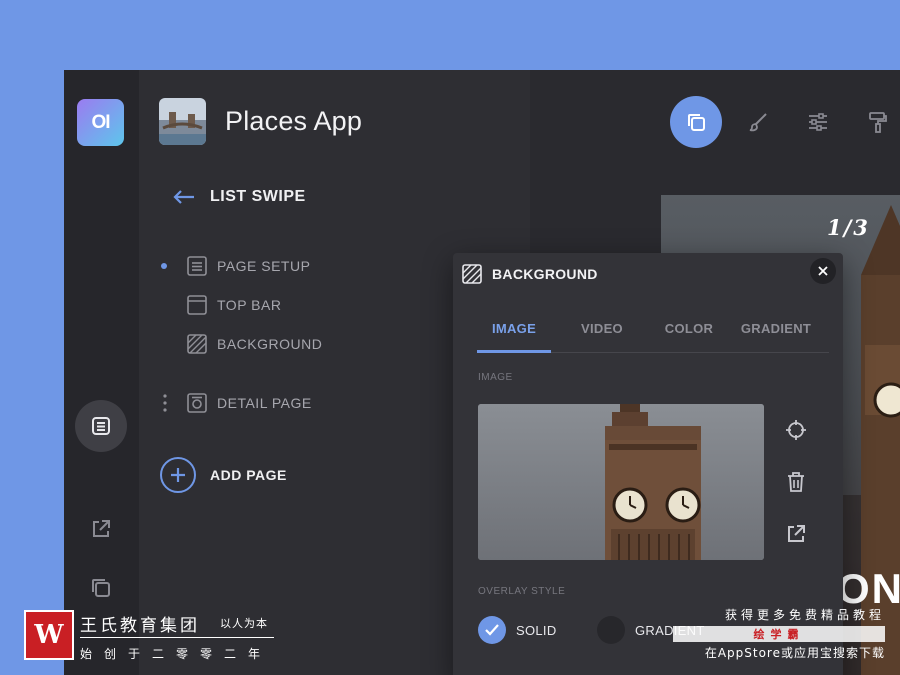 The height and width of the screenshot is (675, 900). I want to click on watermark-left: W 王氏教育集团 以人为本 始创于二零零二年, so click(154, 638).